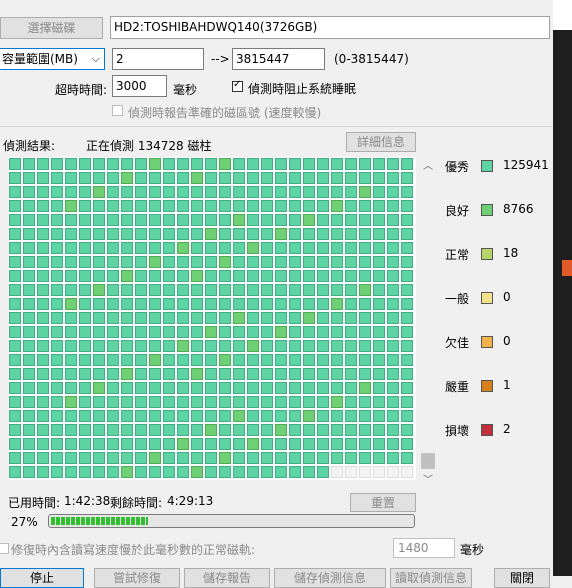  I want to click on try-repair-button: 嘗試修復, so click(137, 578).